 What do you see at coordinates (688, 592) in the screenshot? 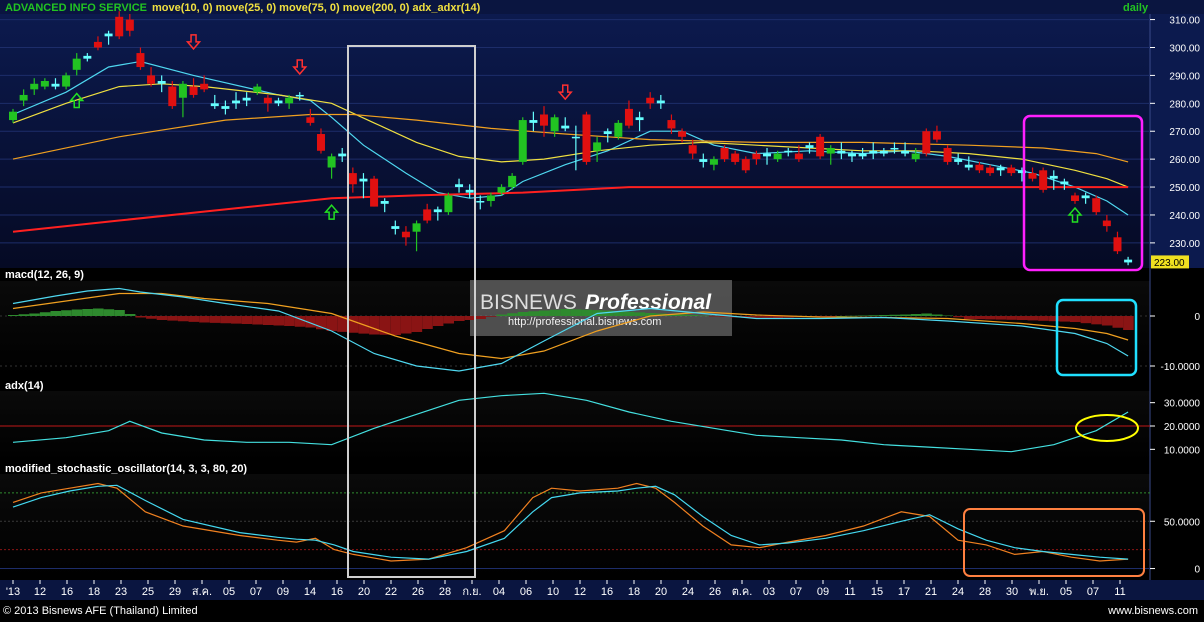
I see `x-tick-label: 24` at bounding box center [688, 592].